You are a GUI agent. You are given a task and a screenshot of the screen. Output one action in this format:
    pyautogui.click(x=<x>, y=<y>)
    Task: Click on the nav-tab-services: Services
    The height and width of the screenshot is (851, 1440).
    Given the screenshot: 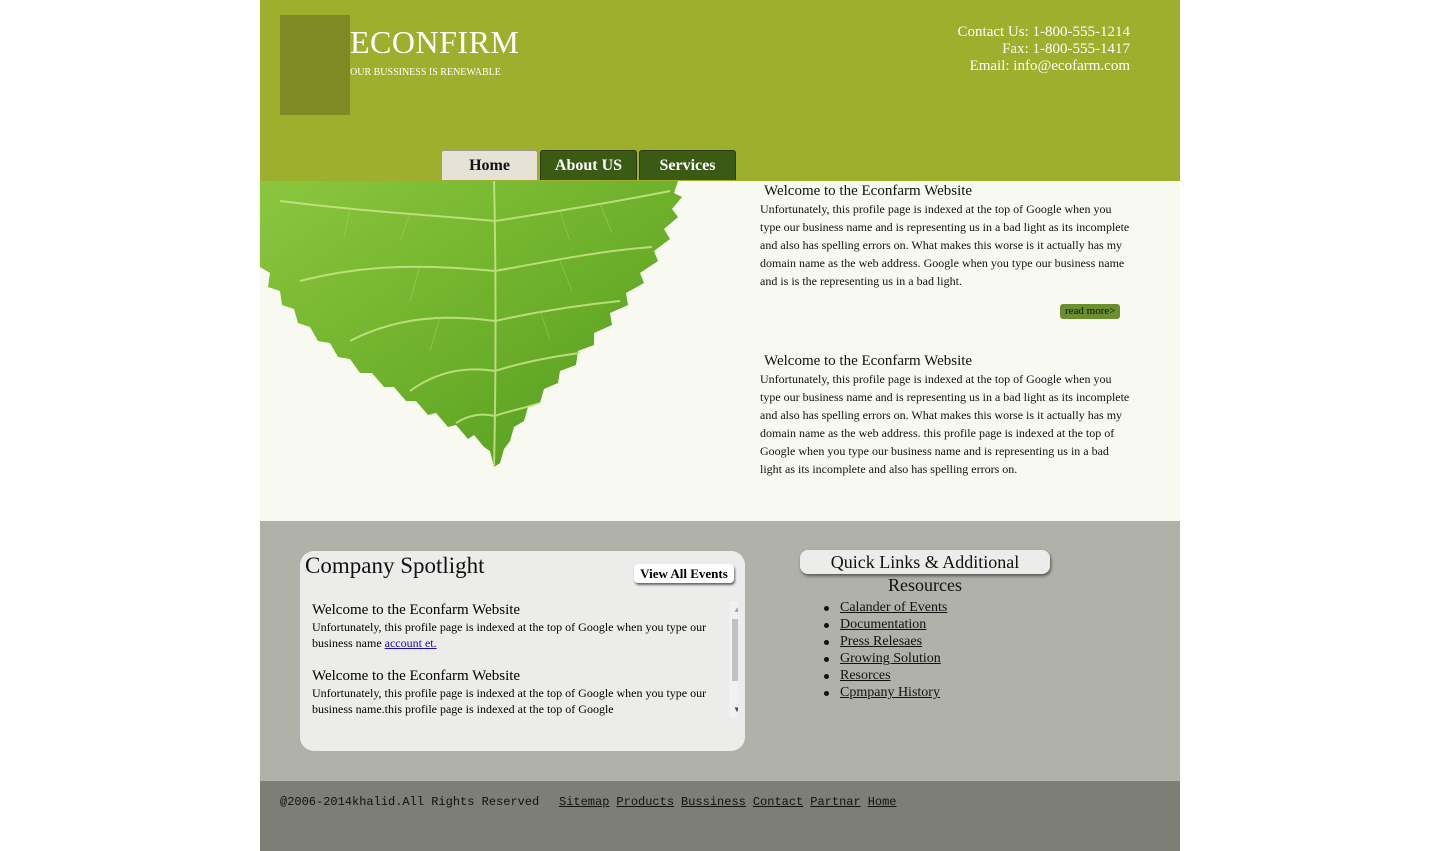 What is the action you would take?
    pyautogui.click(x=687, y=165)
    